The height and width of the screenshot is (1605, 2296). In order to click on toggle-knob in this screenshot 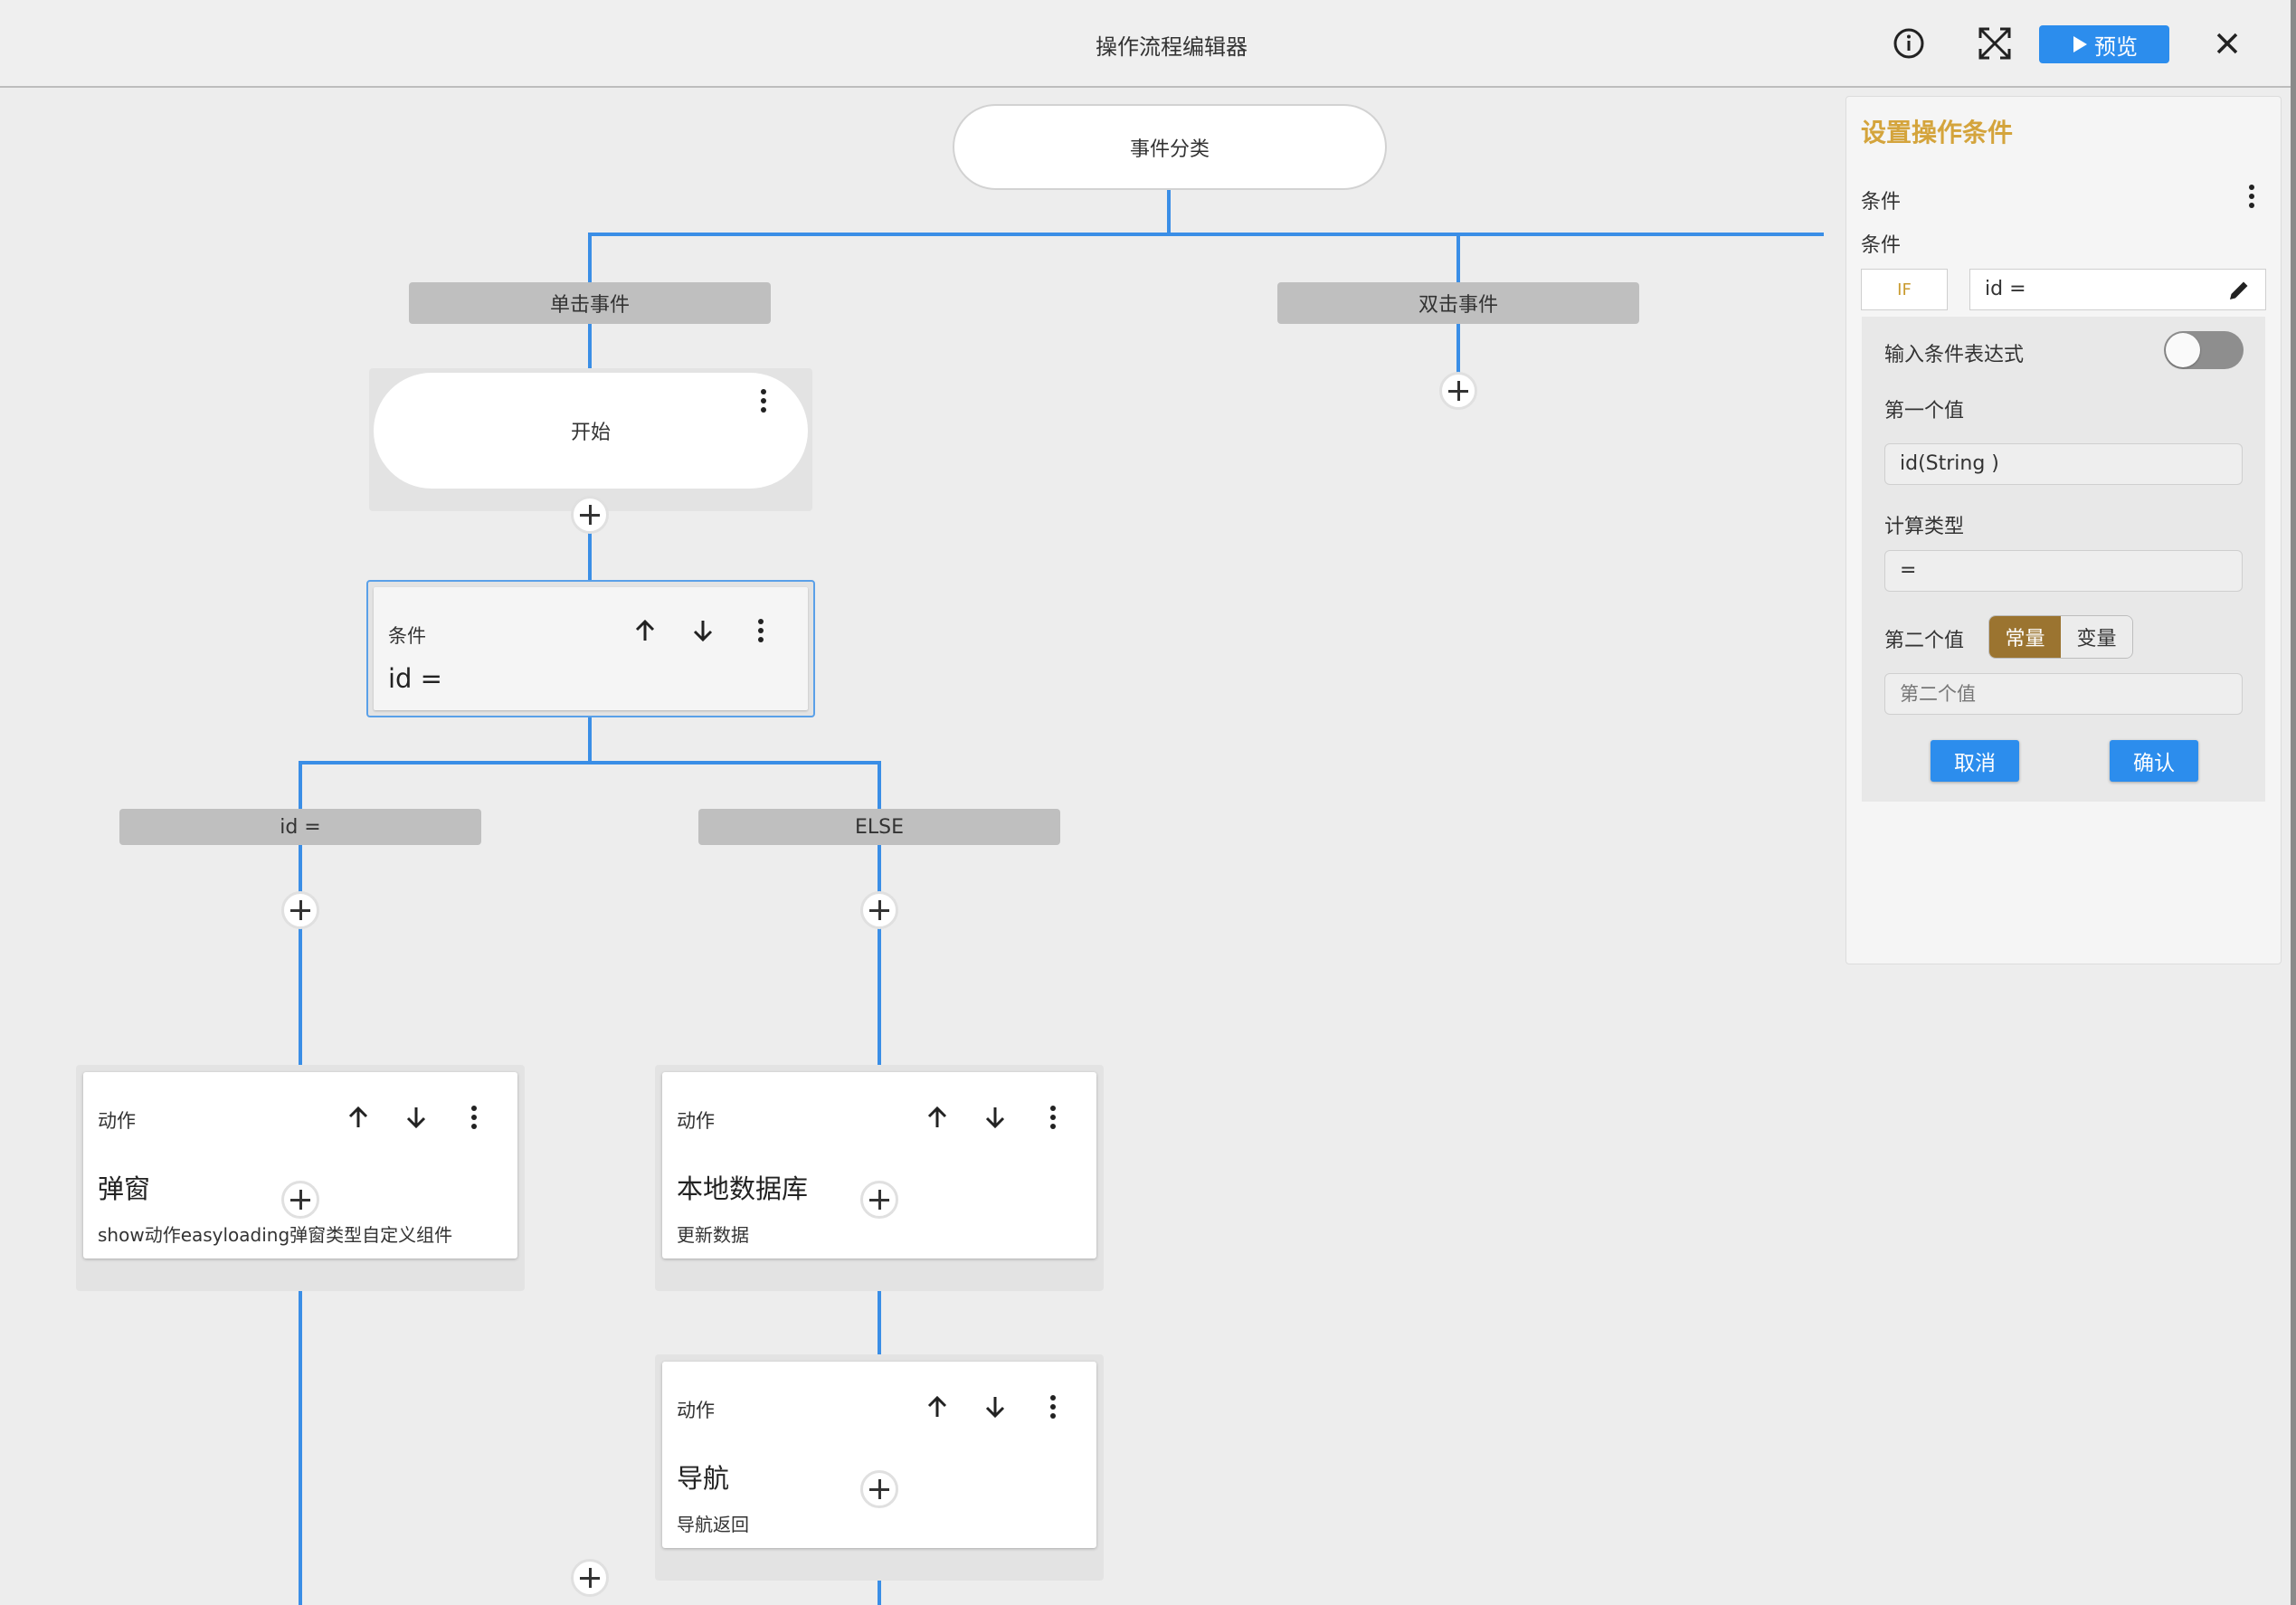, I will do `click(2183, 350)`.